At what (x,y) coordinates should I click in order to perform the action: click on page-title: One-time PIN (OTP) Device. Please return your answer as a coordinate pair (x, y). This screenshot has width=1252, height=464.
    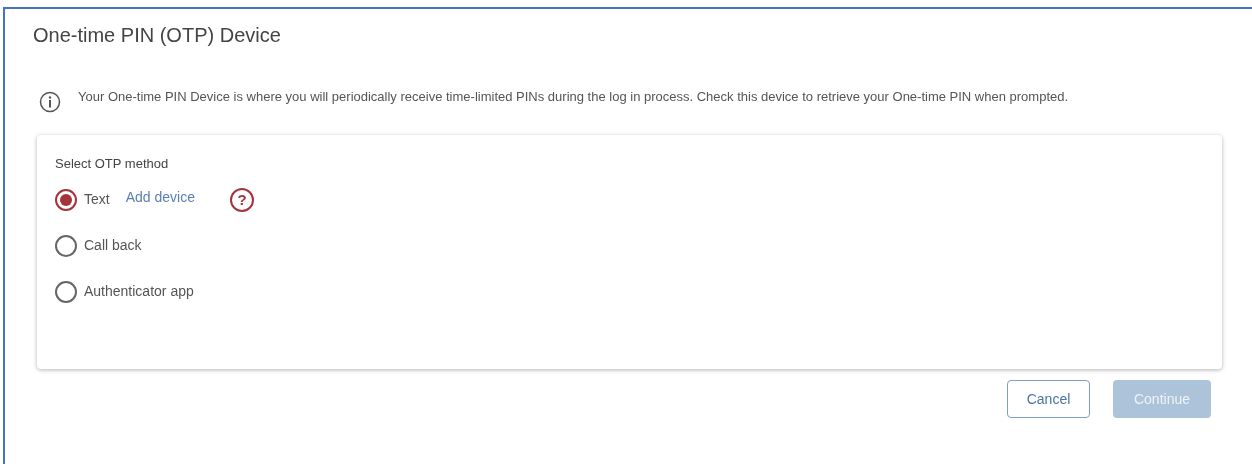
    Looking at the image, I should click on (157, 35).